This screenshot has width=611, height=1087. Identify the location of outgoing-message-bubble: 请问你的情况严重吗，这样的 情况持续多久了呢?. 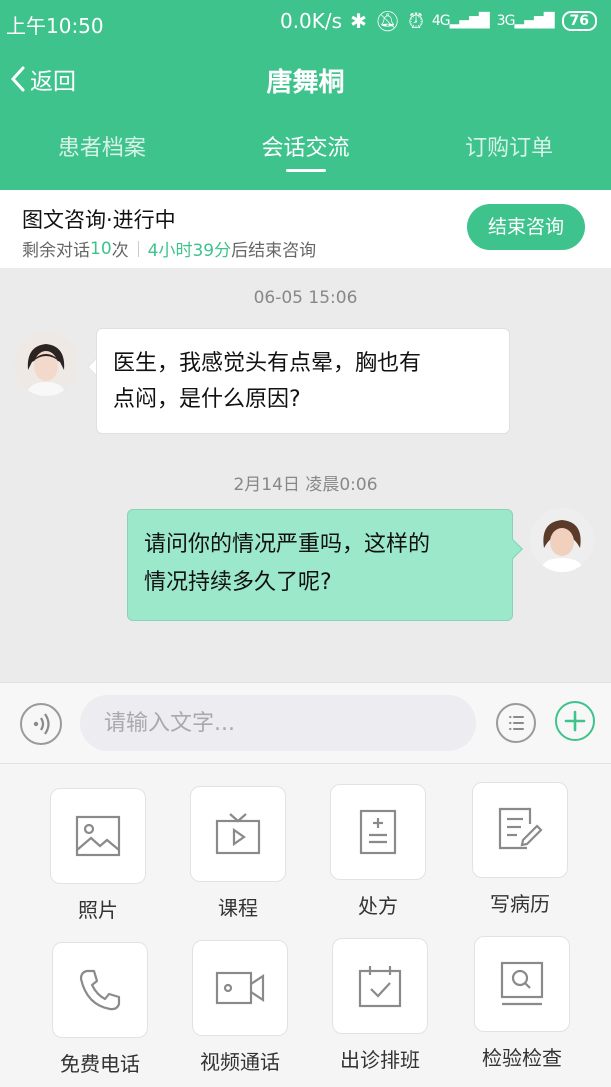
(320, 565).